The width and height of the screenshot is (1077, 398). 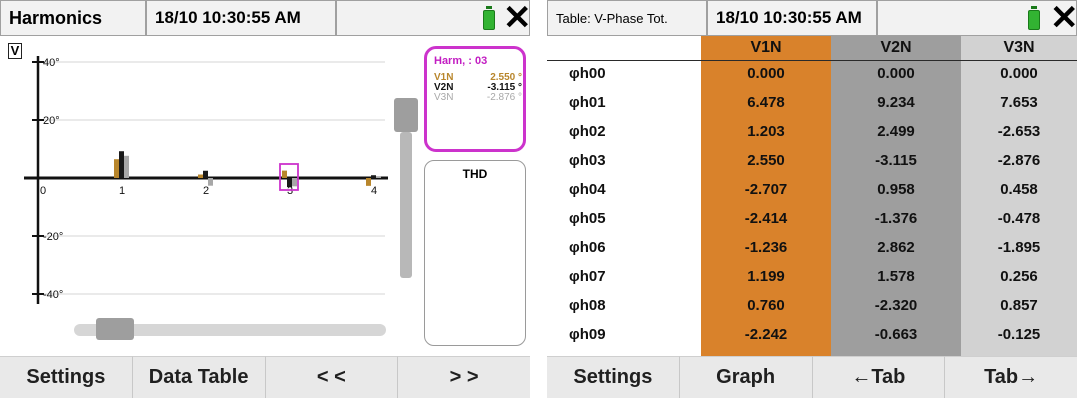 I want to click on table-row: φh05 -2.414 -1.376 -0.478, so click(x=812, y=218).